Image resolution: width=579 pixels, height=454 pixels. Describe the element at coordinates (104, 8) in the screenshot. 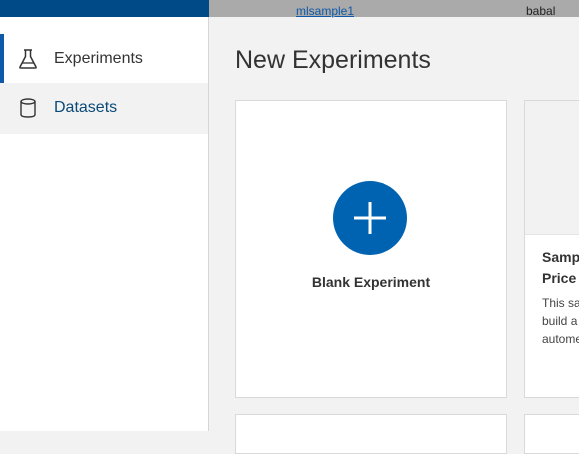

I see `top-bar-brand-area` at that location.